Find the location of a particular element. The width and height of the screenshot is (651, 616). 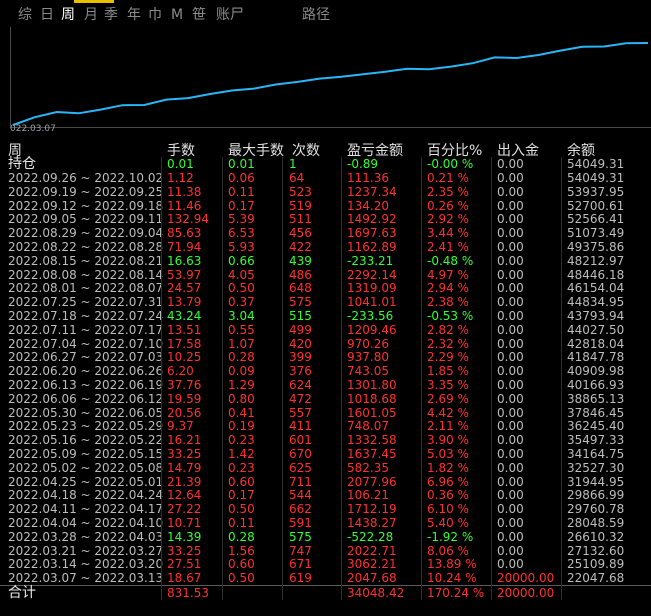

cell-pct: 2.32 % is located at coordinates (448, 343).